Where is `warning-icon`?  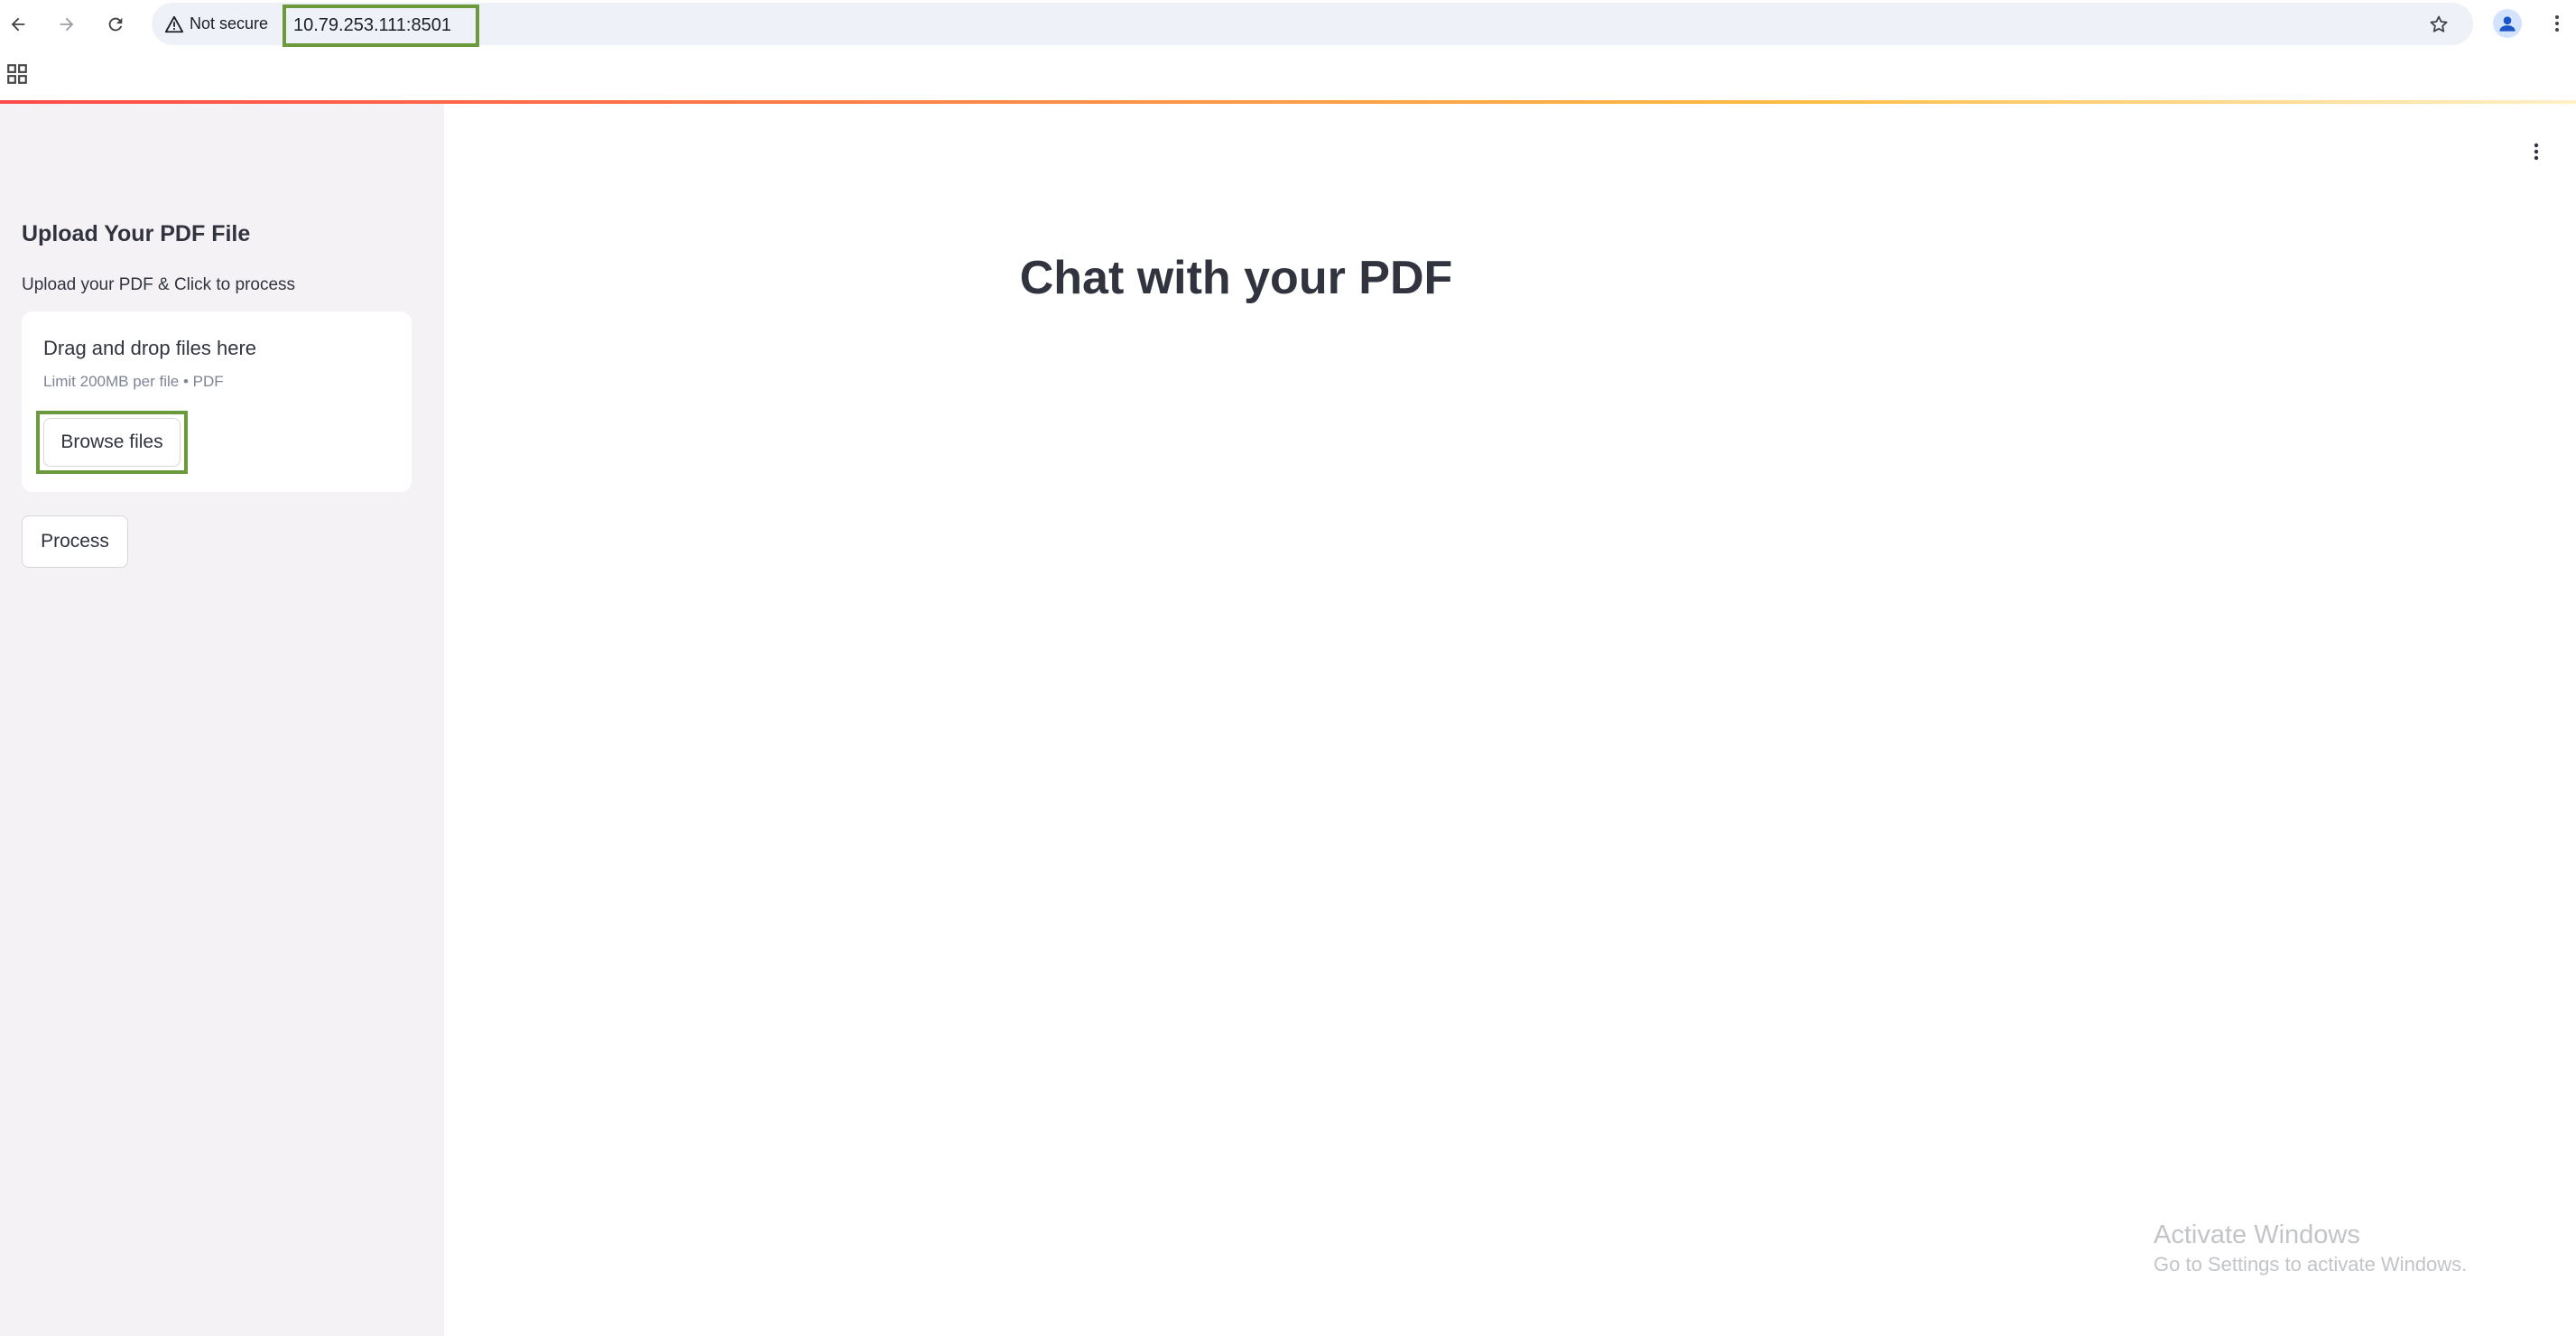
warning-icon is located at coordinates (174, 23).